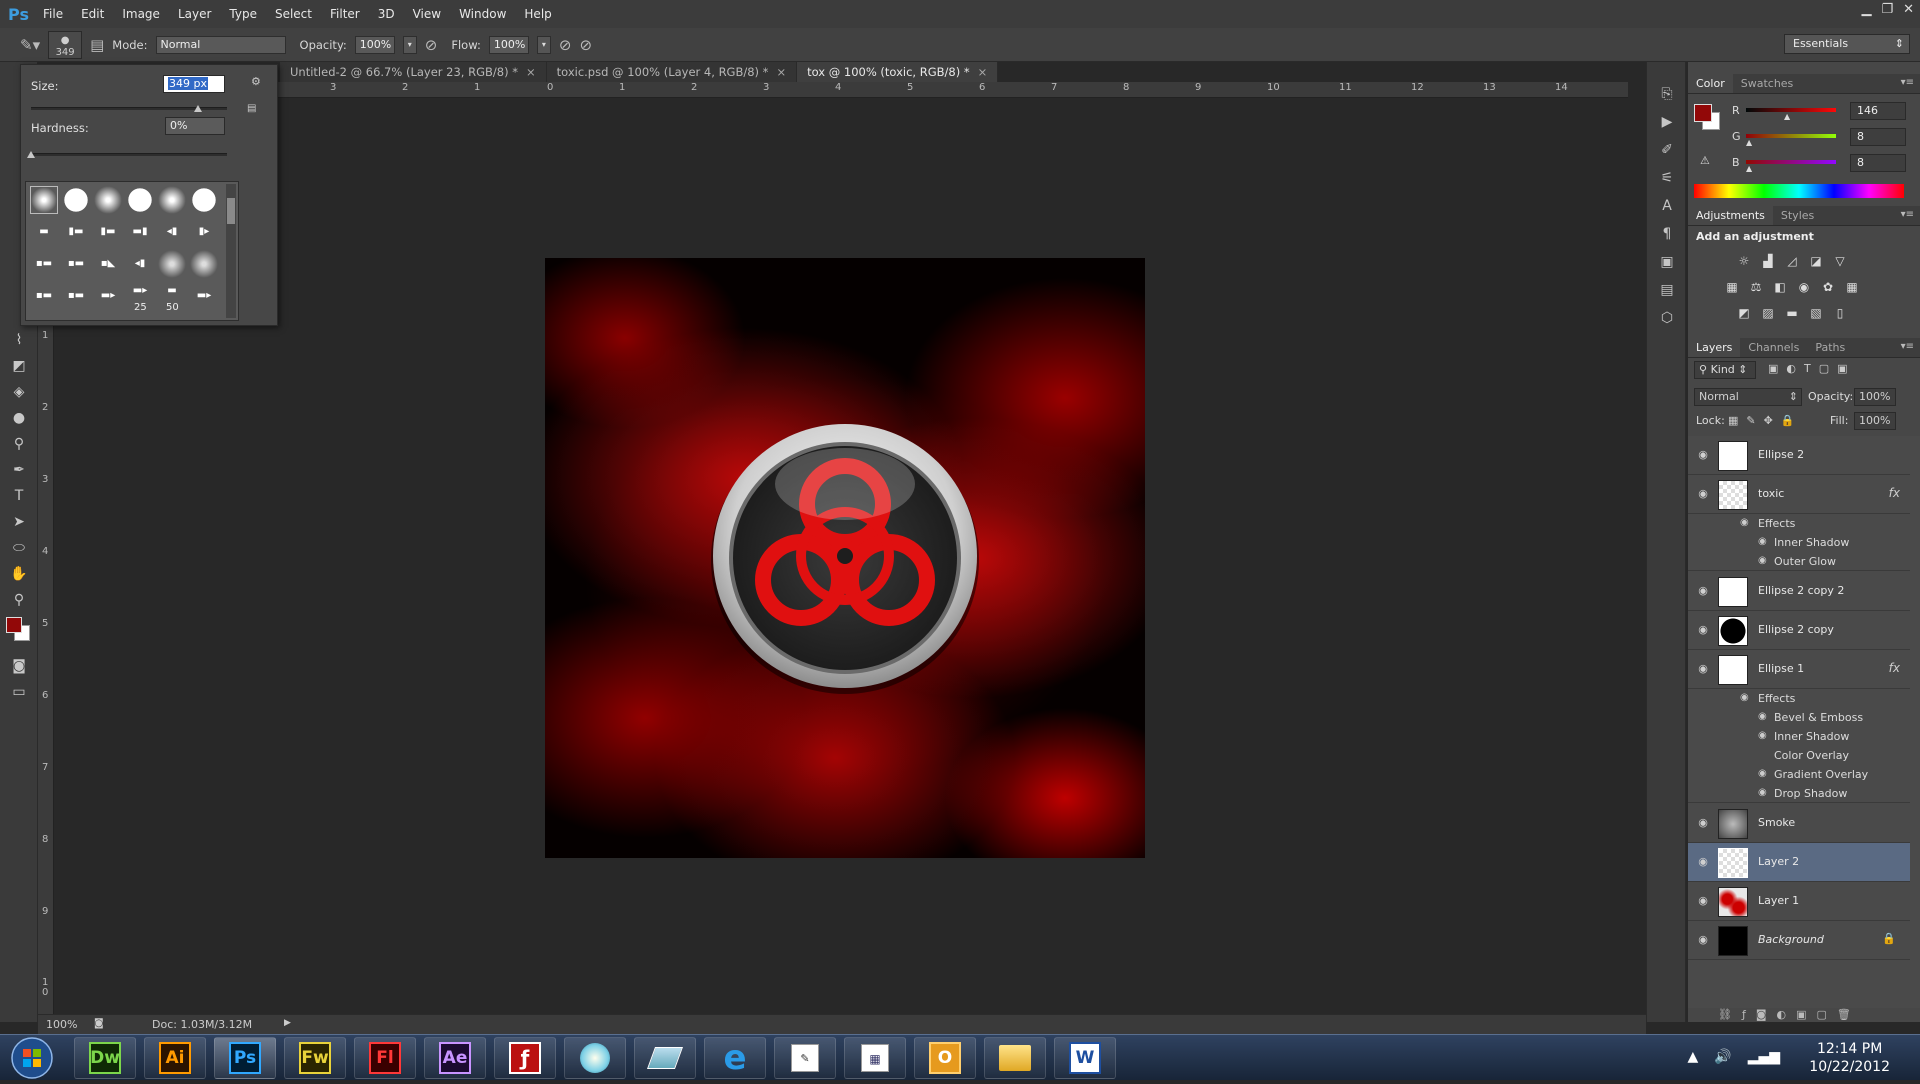 This screenshot has width=1920, height=1084. I want to click on layer-comps-icon: ▣, so click(1667, 262).